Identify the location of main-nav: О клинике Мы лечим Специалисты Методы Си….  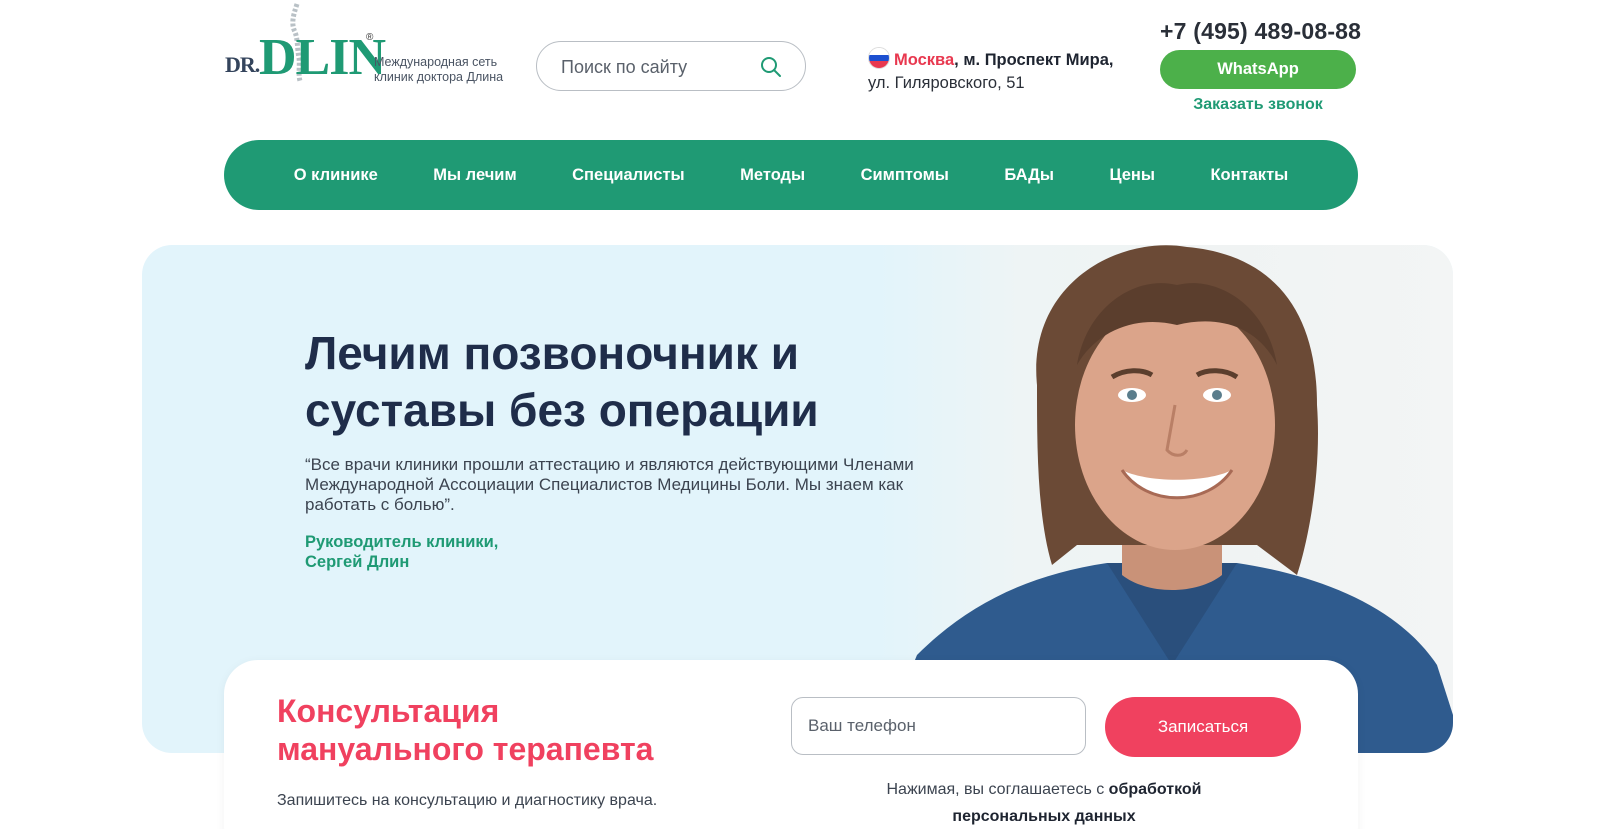
(791, 175).